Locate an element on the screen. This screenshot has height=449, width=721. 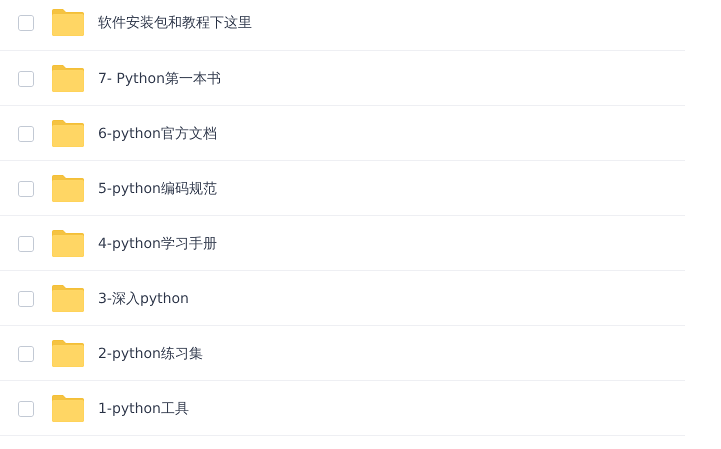
folder-name: 3-深入python is located at coordinates (143, 299).